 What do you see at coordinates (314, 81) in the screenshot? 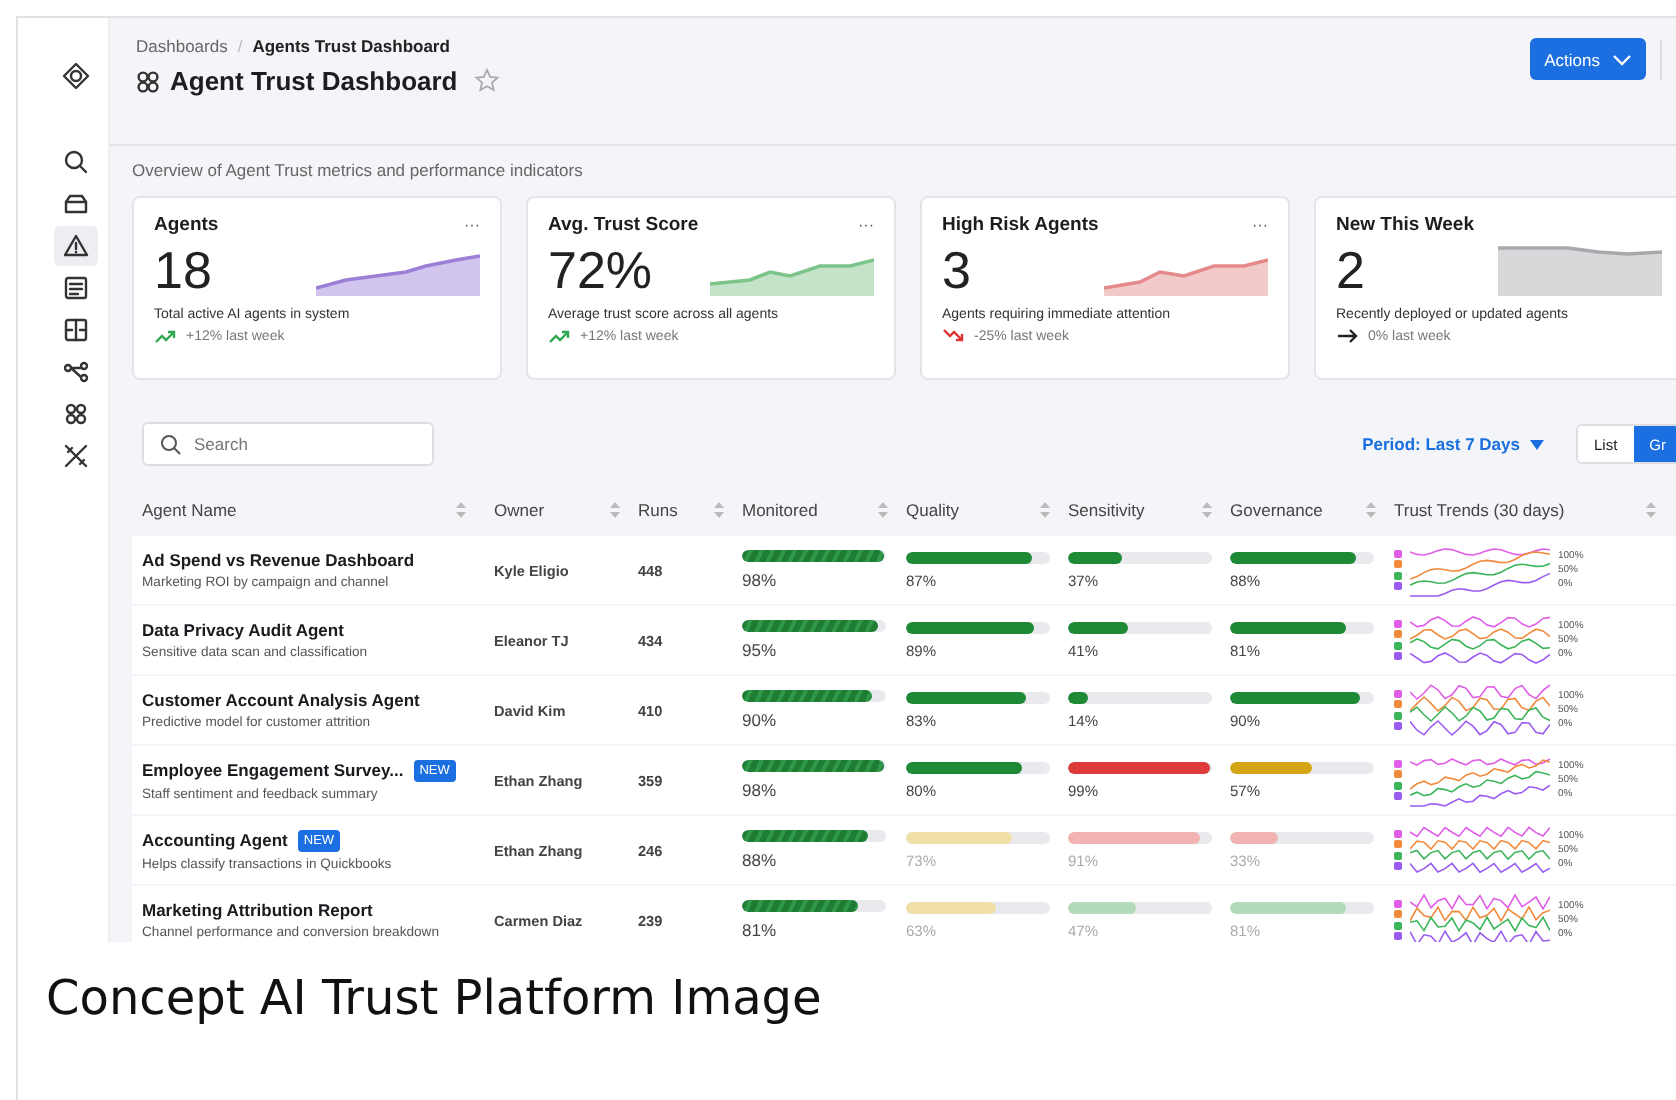
I see `page-title: Agent Trust Dashboard` at bounding box center [314, 81].